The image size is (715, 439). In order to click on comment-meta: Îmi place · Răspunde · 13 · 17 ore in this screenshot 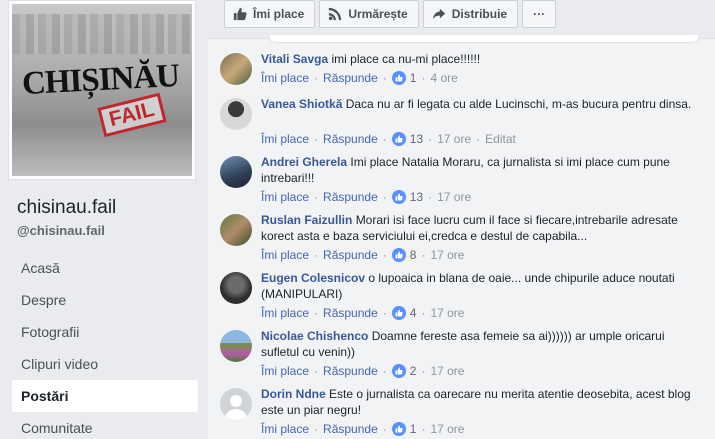, I will do `click(366, 197)`.